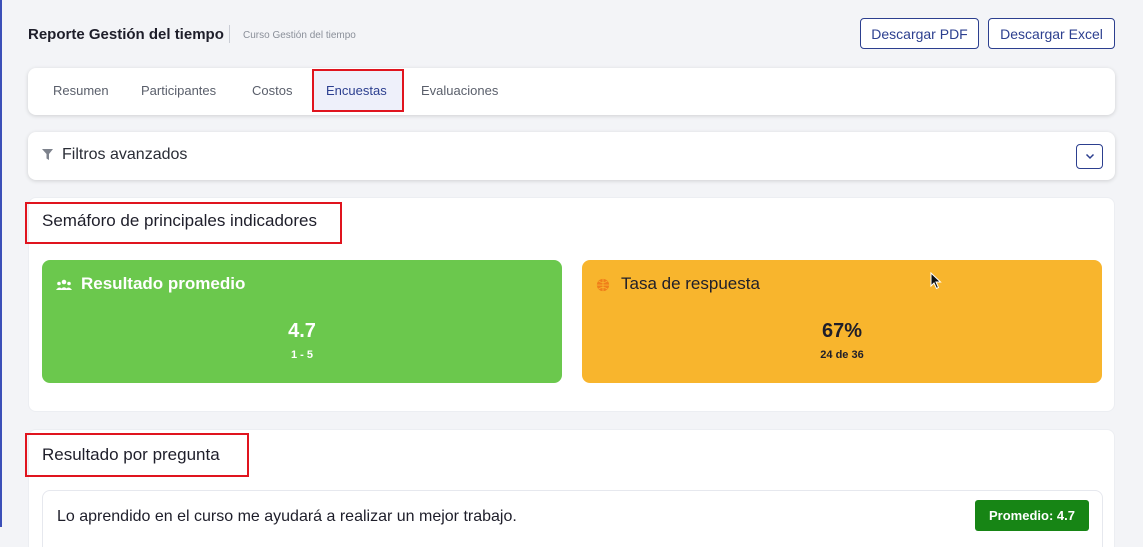 This screenshot has height=547, width=1143. Describe the element at coordinates (272, 90) in the screenshot. I see `tab-costos: Costos` at that location.